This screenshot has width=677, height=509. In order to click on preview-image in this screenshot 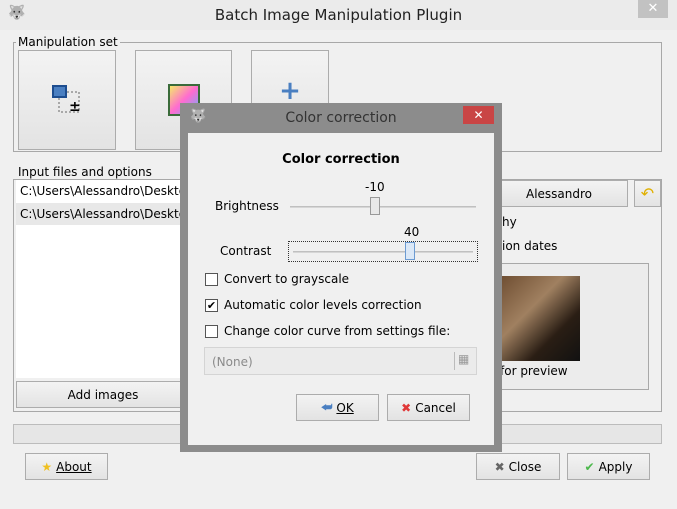, I will do `click(538, 318)`.